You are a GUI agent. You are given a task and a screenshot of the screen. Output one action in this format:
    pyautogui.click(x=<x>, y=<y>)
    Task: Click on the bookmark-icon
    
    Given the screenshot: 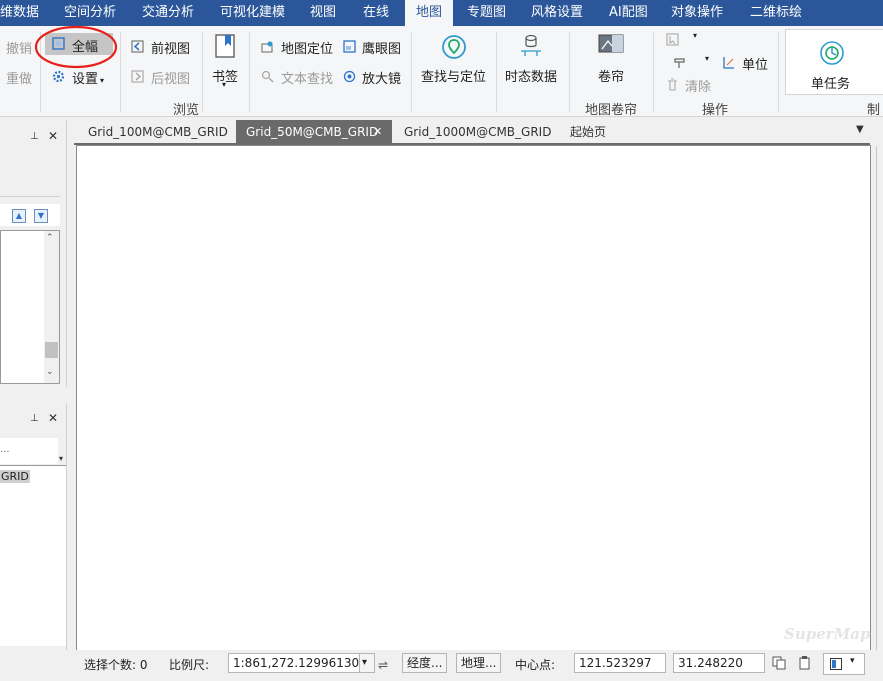 What is the action you would take?
    pyautogui.click(x=225, y=46)
    